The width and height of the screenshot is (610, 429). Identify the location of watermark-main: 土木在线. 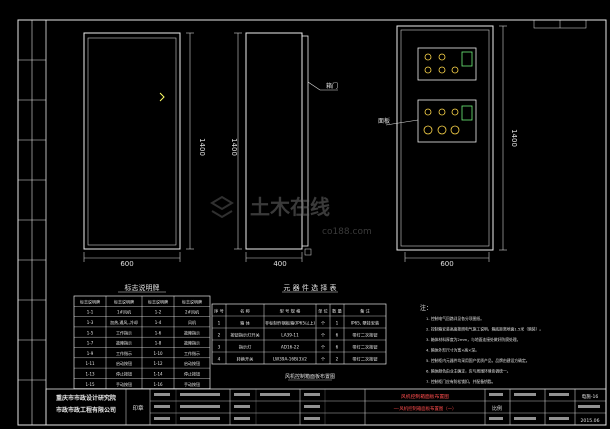
(290, 207).